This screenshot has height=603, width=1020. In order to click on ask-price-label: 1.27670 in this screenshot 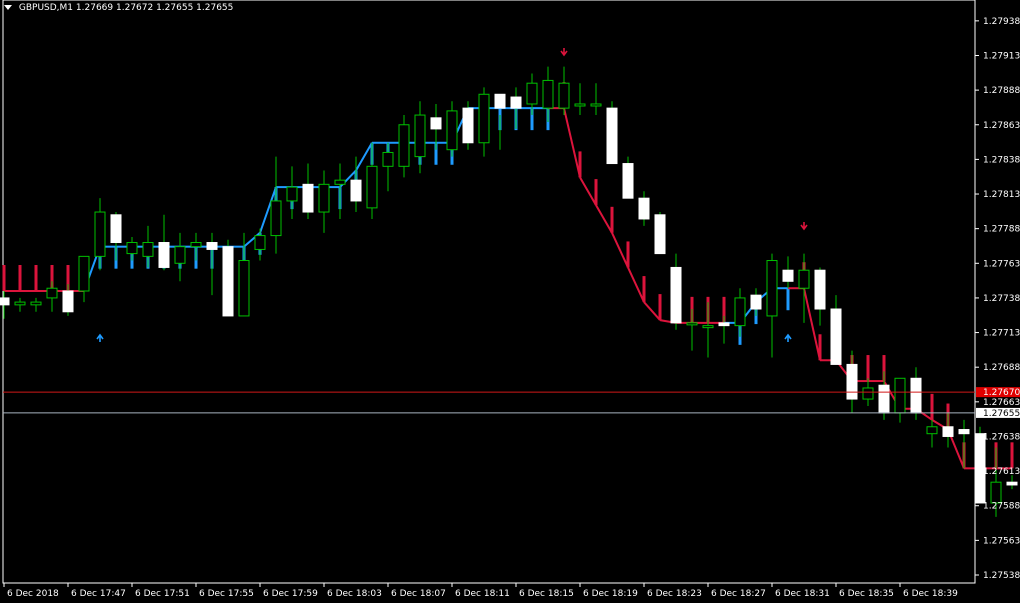, I will do `click(1001, 393)`.